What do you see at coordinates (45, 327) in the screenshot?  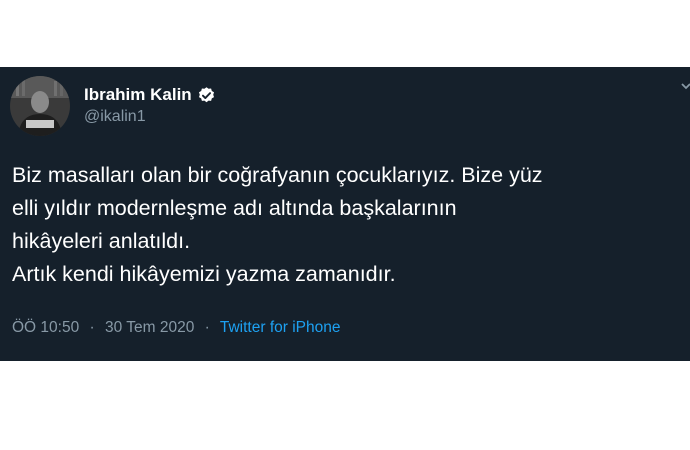 I see `tweet-time: ÖÖ 10:50` at bounding box center [45, 327].